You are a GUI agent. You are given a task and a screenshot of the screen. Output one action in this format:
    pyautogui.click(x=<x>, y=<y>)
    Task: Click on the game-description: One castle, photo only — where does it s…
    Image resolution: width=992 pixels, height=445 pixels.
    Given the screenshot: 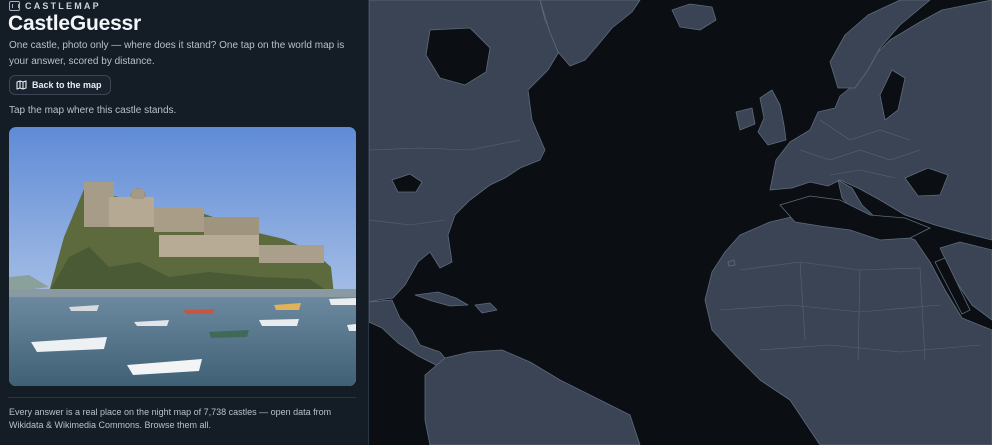 What is the action you would take?
    pyautogui.click(x=177, y=53)
    